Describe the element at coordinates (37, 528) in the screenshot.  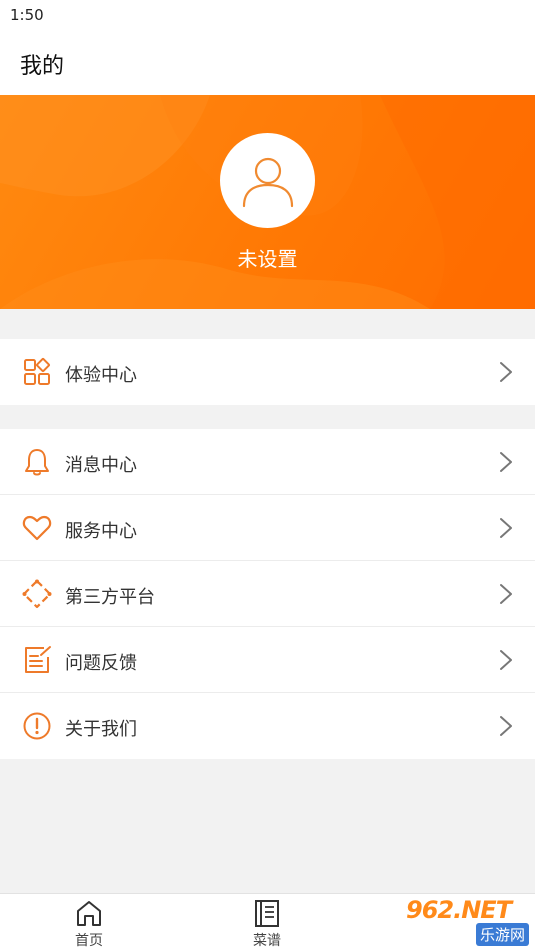
I see `heart-icon` at that location.